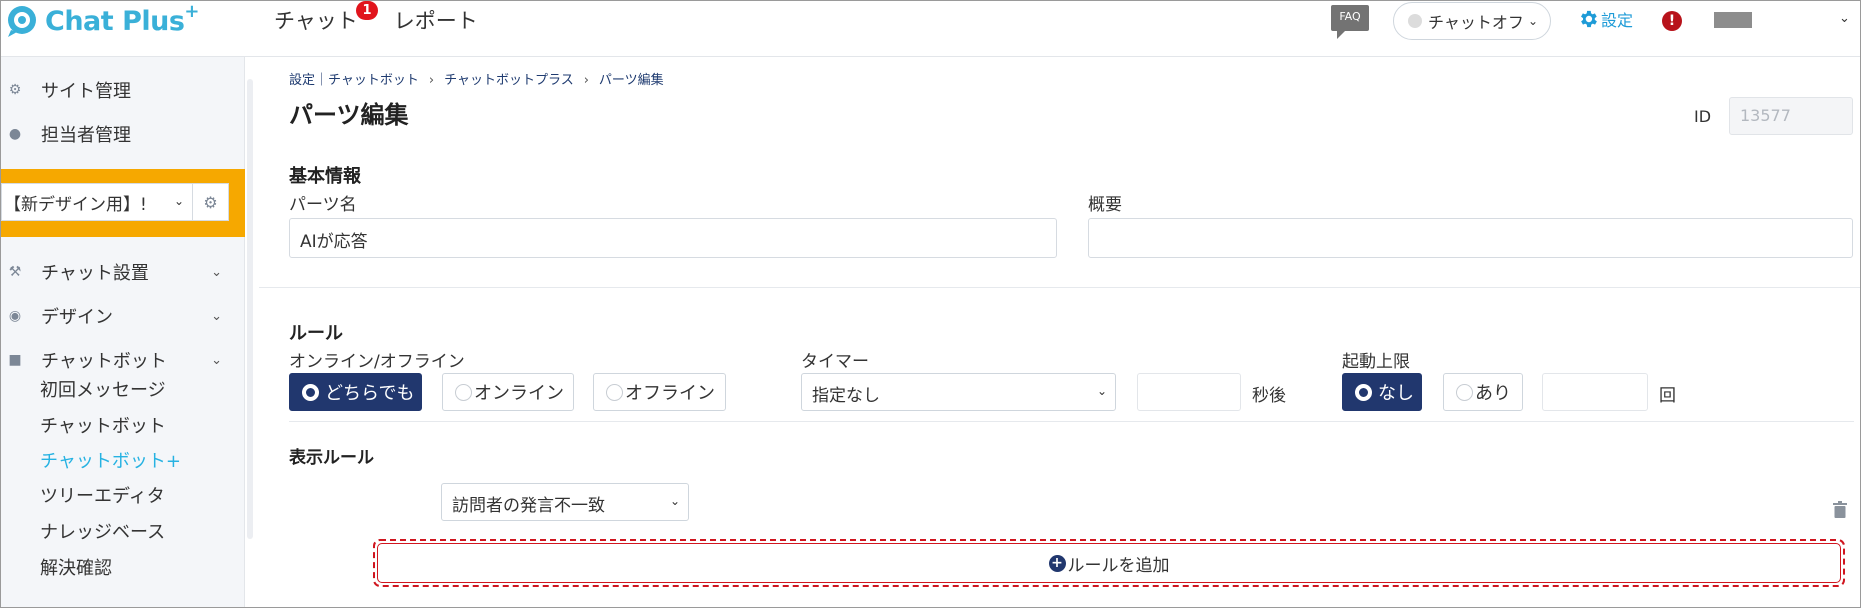  Describe the element at coordinates (1376, 362) in the screenshot. I see `launch-limit-label: 起動上限` at that location.